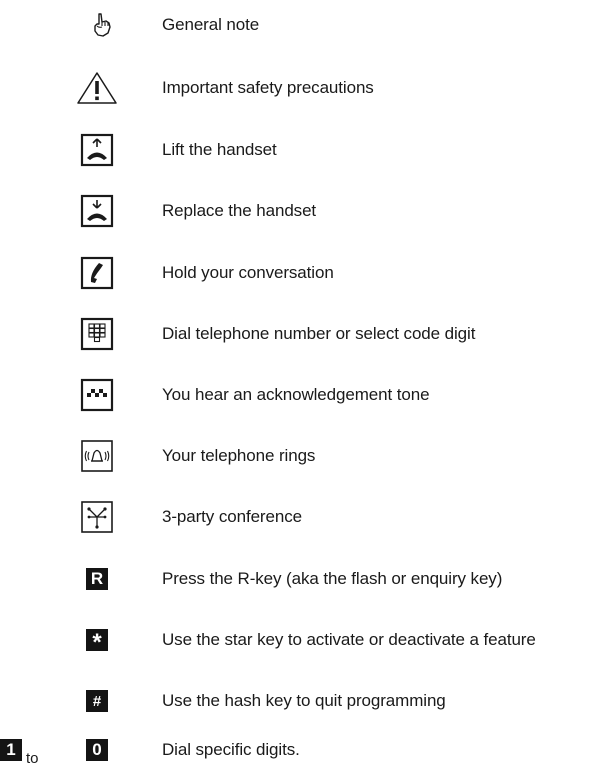 The width and height of the screenshot is (610, 773). What do you see at coordinates (239, 455) in the screenshot?
I see `legend-label: Your telephone rings` at bounding box center [239, 455].